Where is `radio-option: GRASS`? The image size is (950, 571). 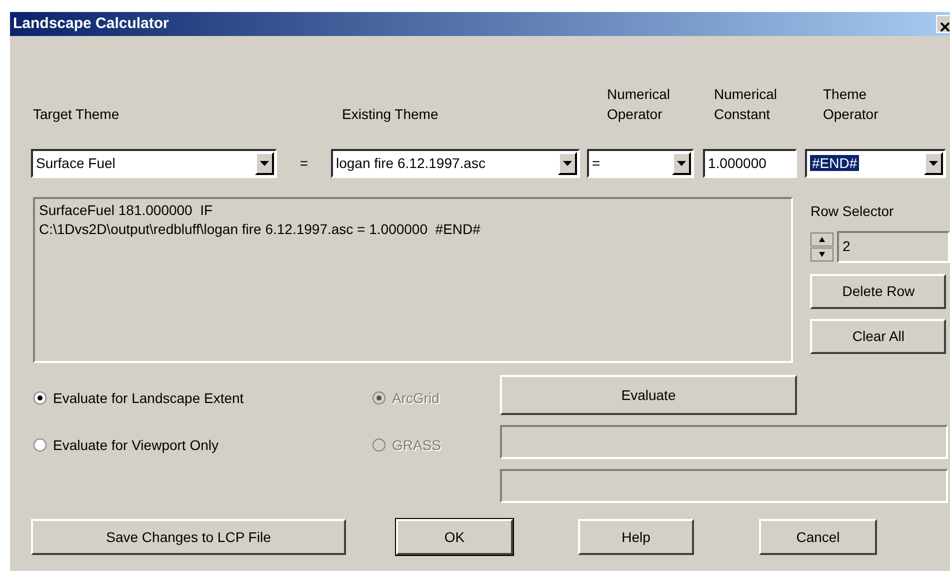 radio-option: GRASS is located at coordinates (436, 445).